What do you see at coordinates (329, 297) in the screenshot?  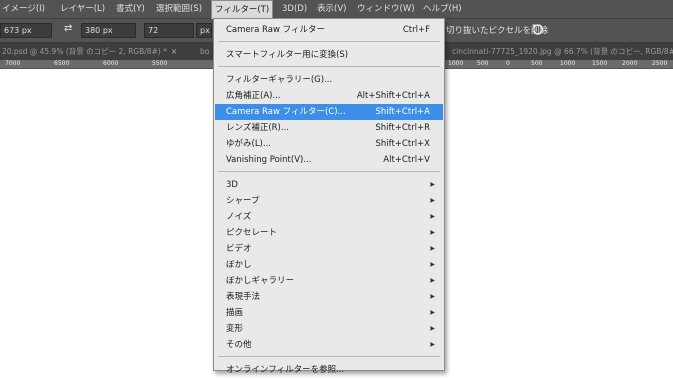 I see `filter-menu-item: 表現手法 ▶` at bounding box center [329, 297].